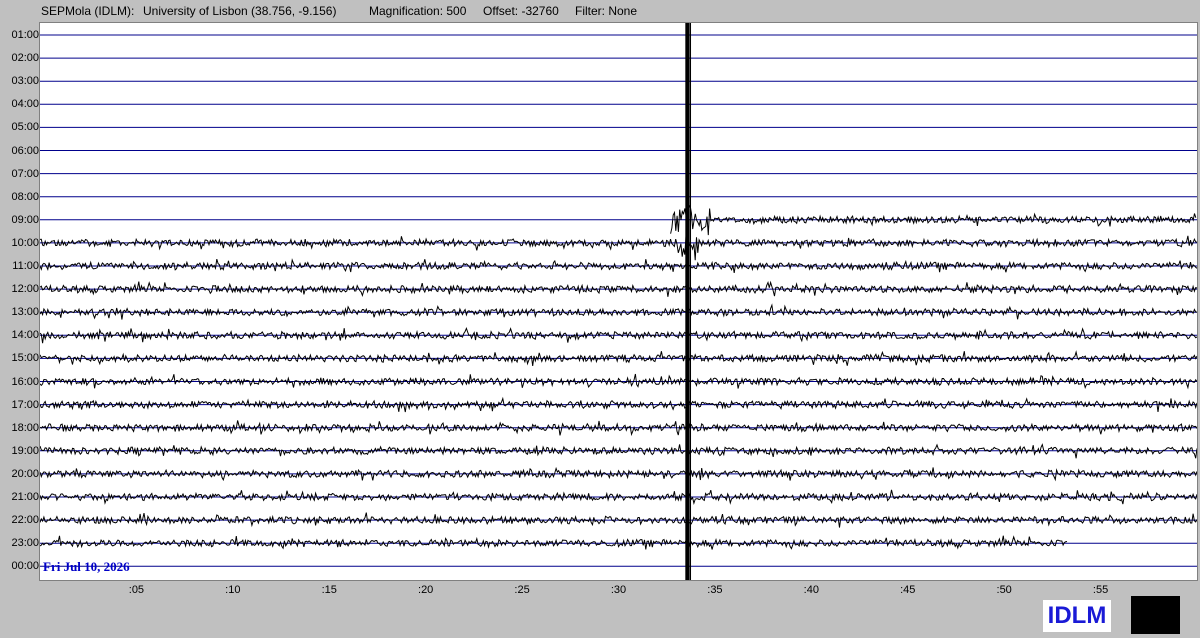 The image size is (1200, 638). What do you see at coordinates (25, 173) in the screenshot?
I see `hour-tick-label: 07:00` at bounding box center [25, 173].